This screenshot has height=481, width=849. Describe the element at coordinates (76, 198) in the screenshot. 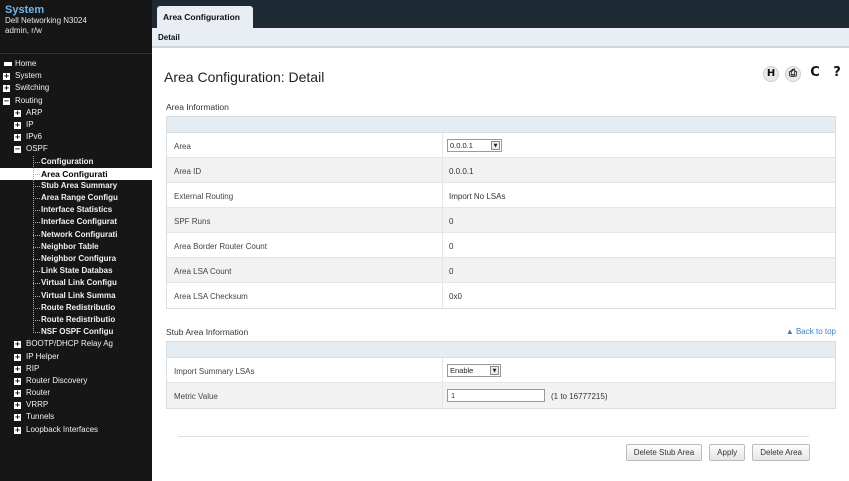

I see `sidebar-item: Area Range Configu` at that location.